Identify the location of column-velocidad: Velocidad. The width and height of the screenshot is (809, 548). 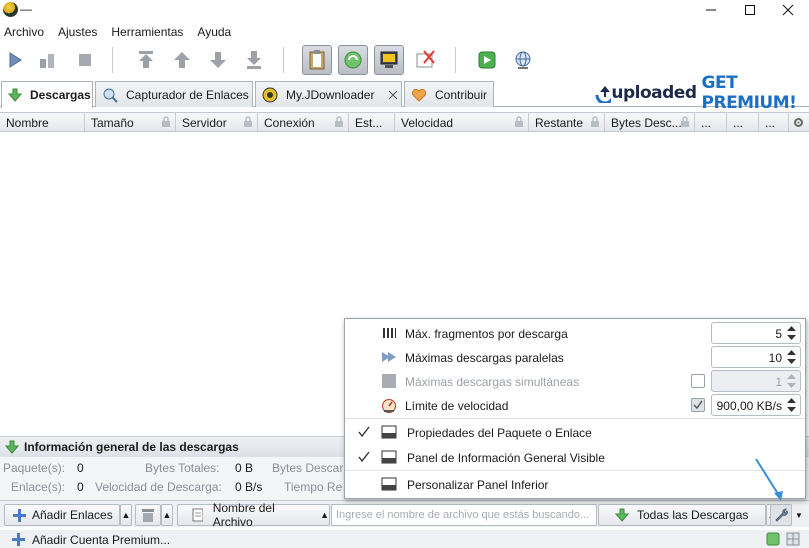
(462, 122).